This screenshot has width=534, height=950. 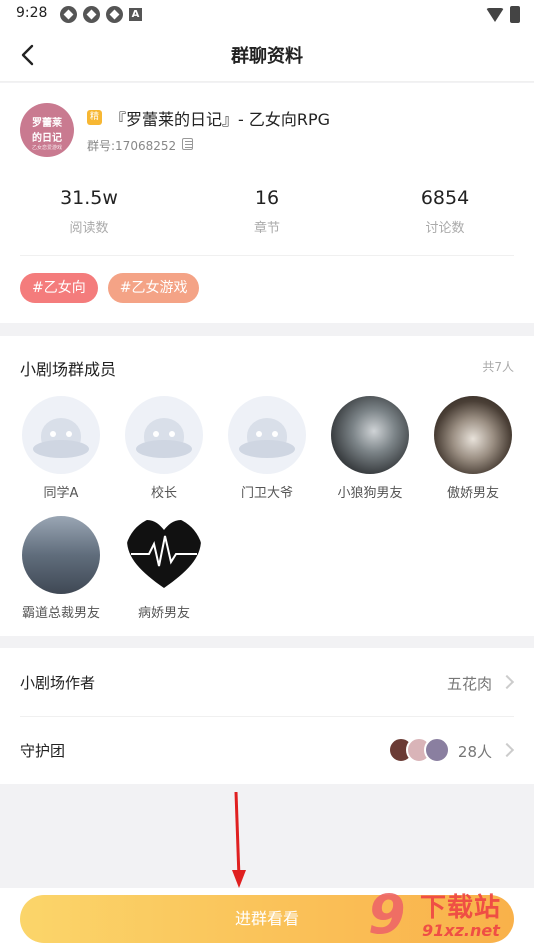 What do you see at coordinates (267, 198) in the screenshot?
I see `stat-value: 16` at bounding box center [267, 198].